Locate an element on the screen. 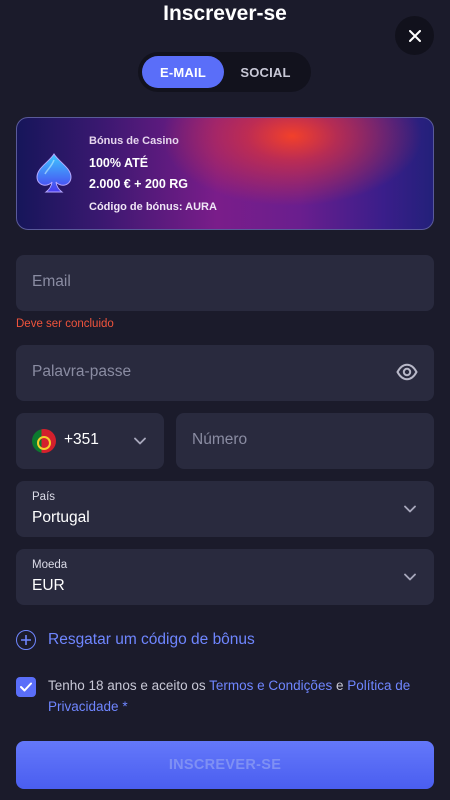 The width and height of the screenshot is (450, 800). country-code: +351 is located at coordinates (81, 439).